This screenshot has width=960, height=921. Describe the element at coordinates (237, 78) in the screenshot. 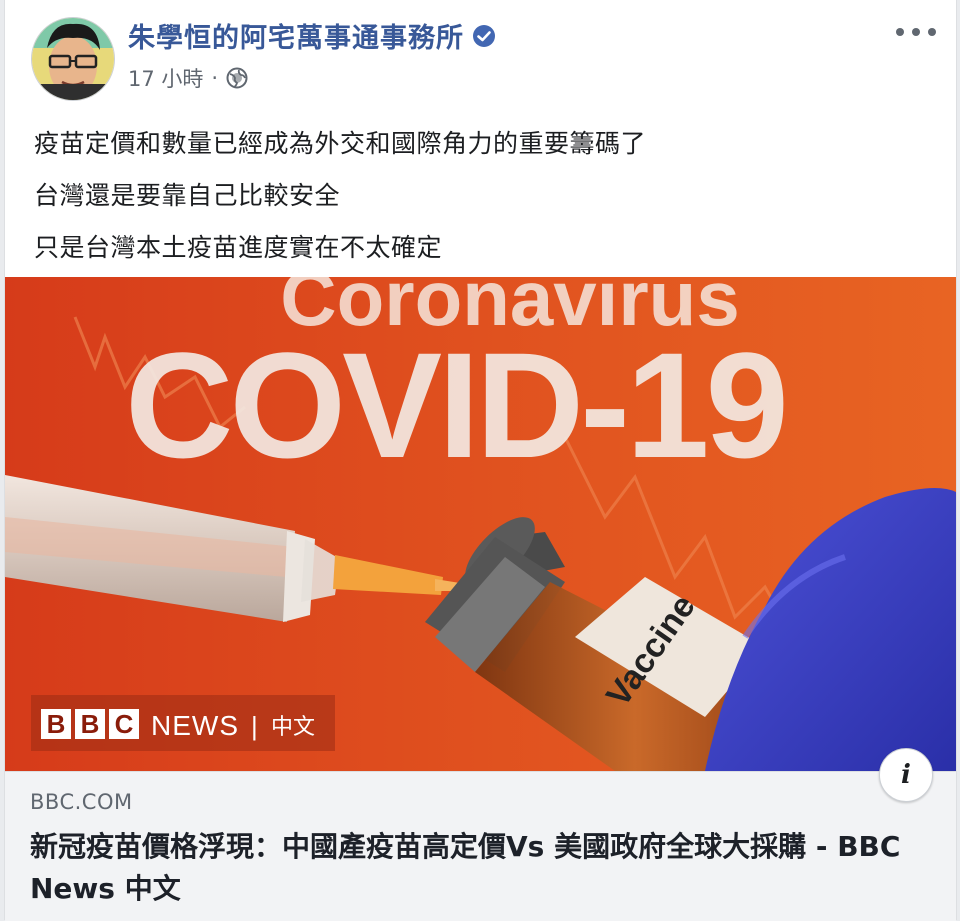

I see `globe-icon` at that location.